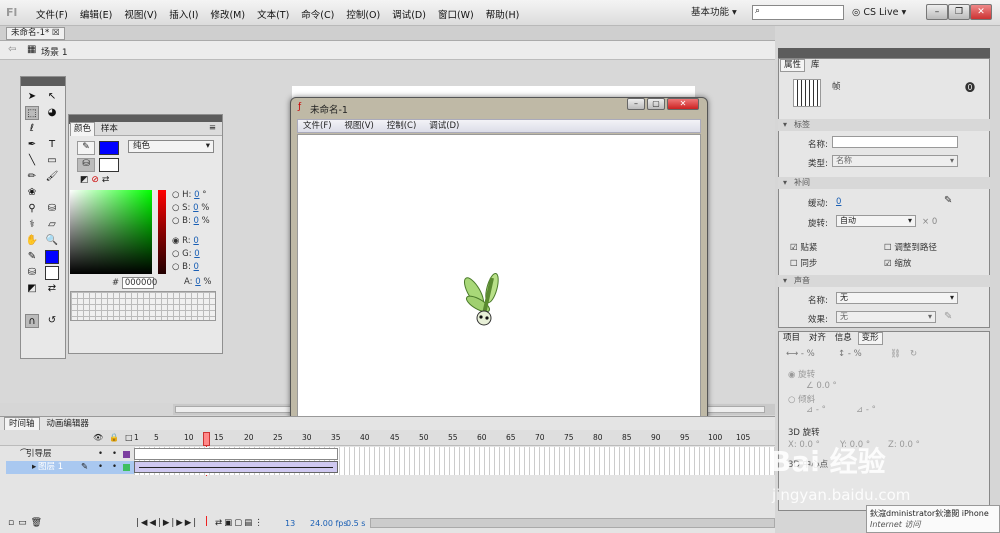  I want to click on width-percent: ⟷ - %, so click(800, 354).